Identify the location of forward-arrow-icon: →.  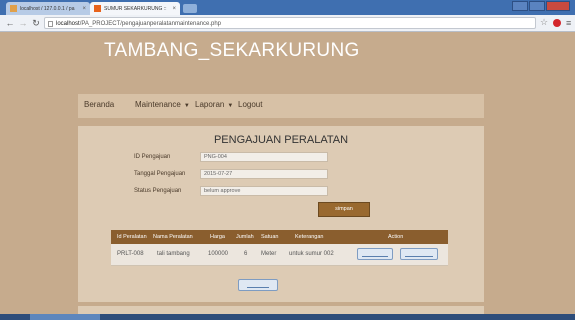
(23, 23).